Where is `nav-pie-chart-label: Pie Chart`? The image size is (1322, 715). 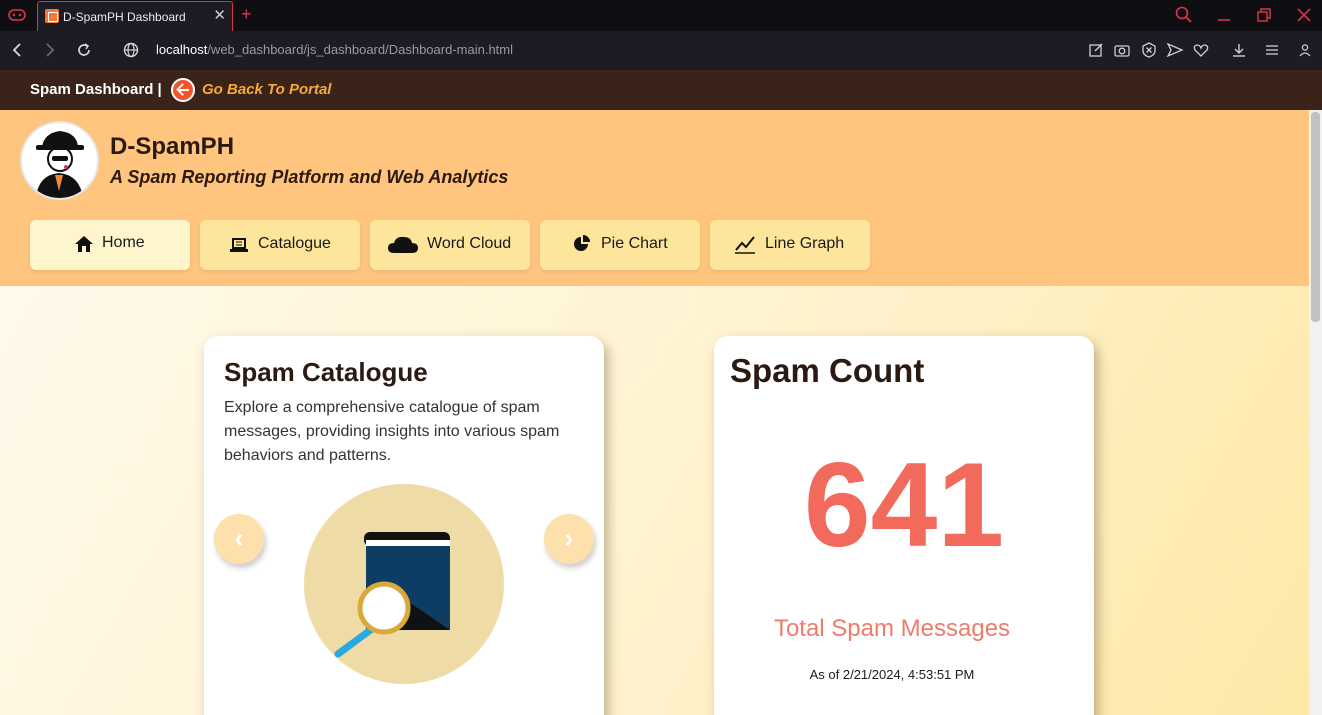 nav-pie-chart-label: Pie Chart is located at coordinates (634, 243).